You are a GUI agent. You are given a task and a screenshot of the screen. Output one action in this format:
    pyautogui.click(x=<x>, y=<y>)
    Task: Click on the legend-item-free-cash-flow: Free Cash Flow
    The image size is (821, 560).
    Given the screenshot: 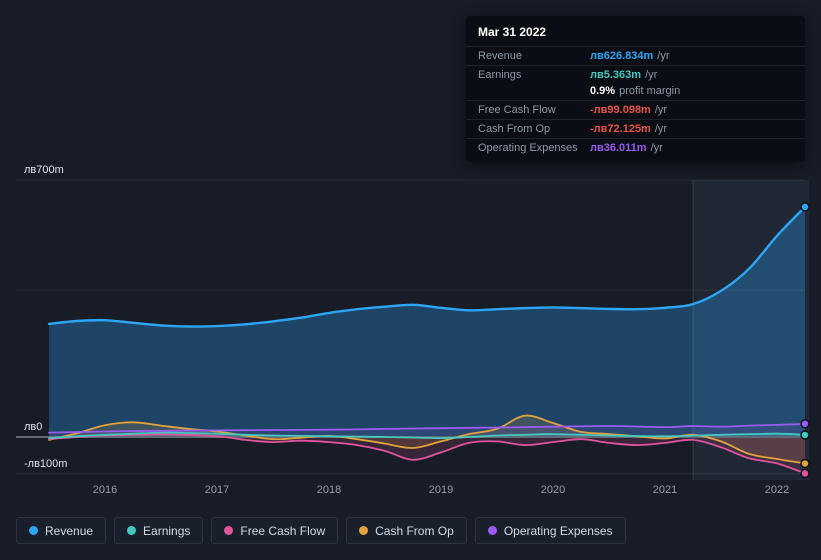 What is the action you would take?
    pyautogui.click(x=275, y=530)
    